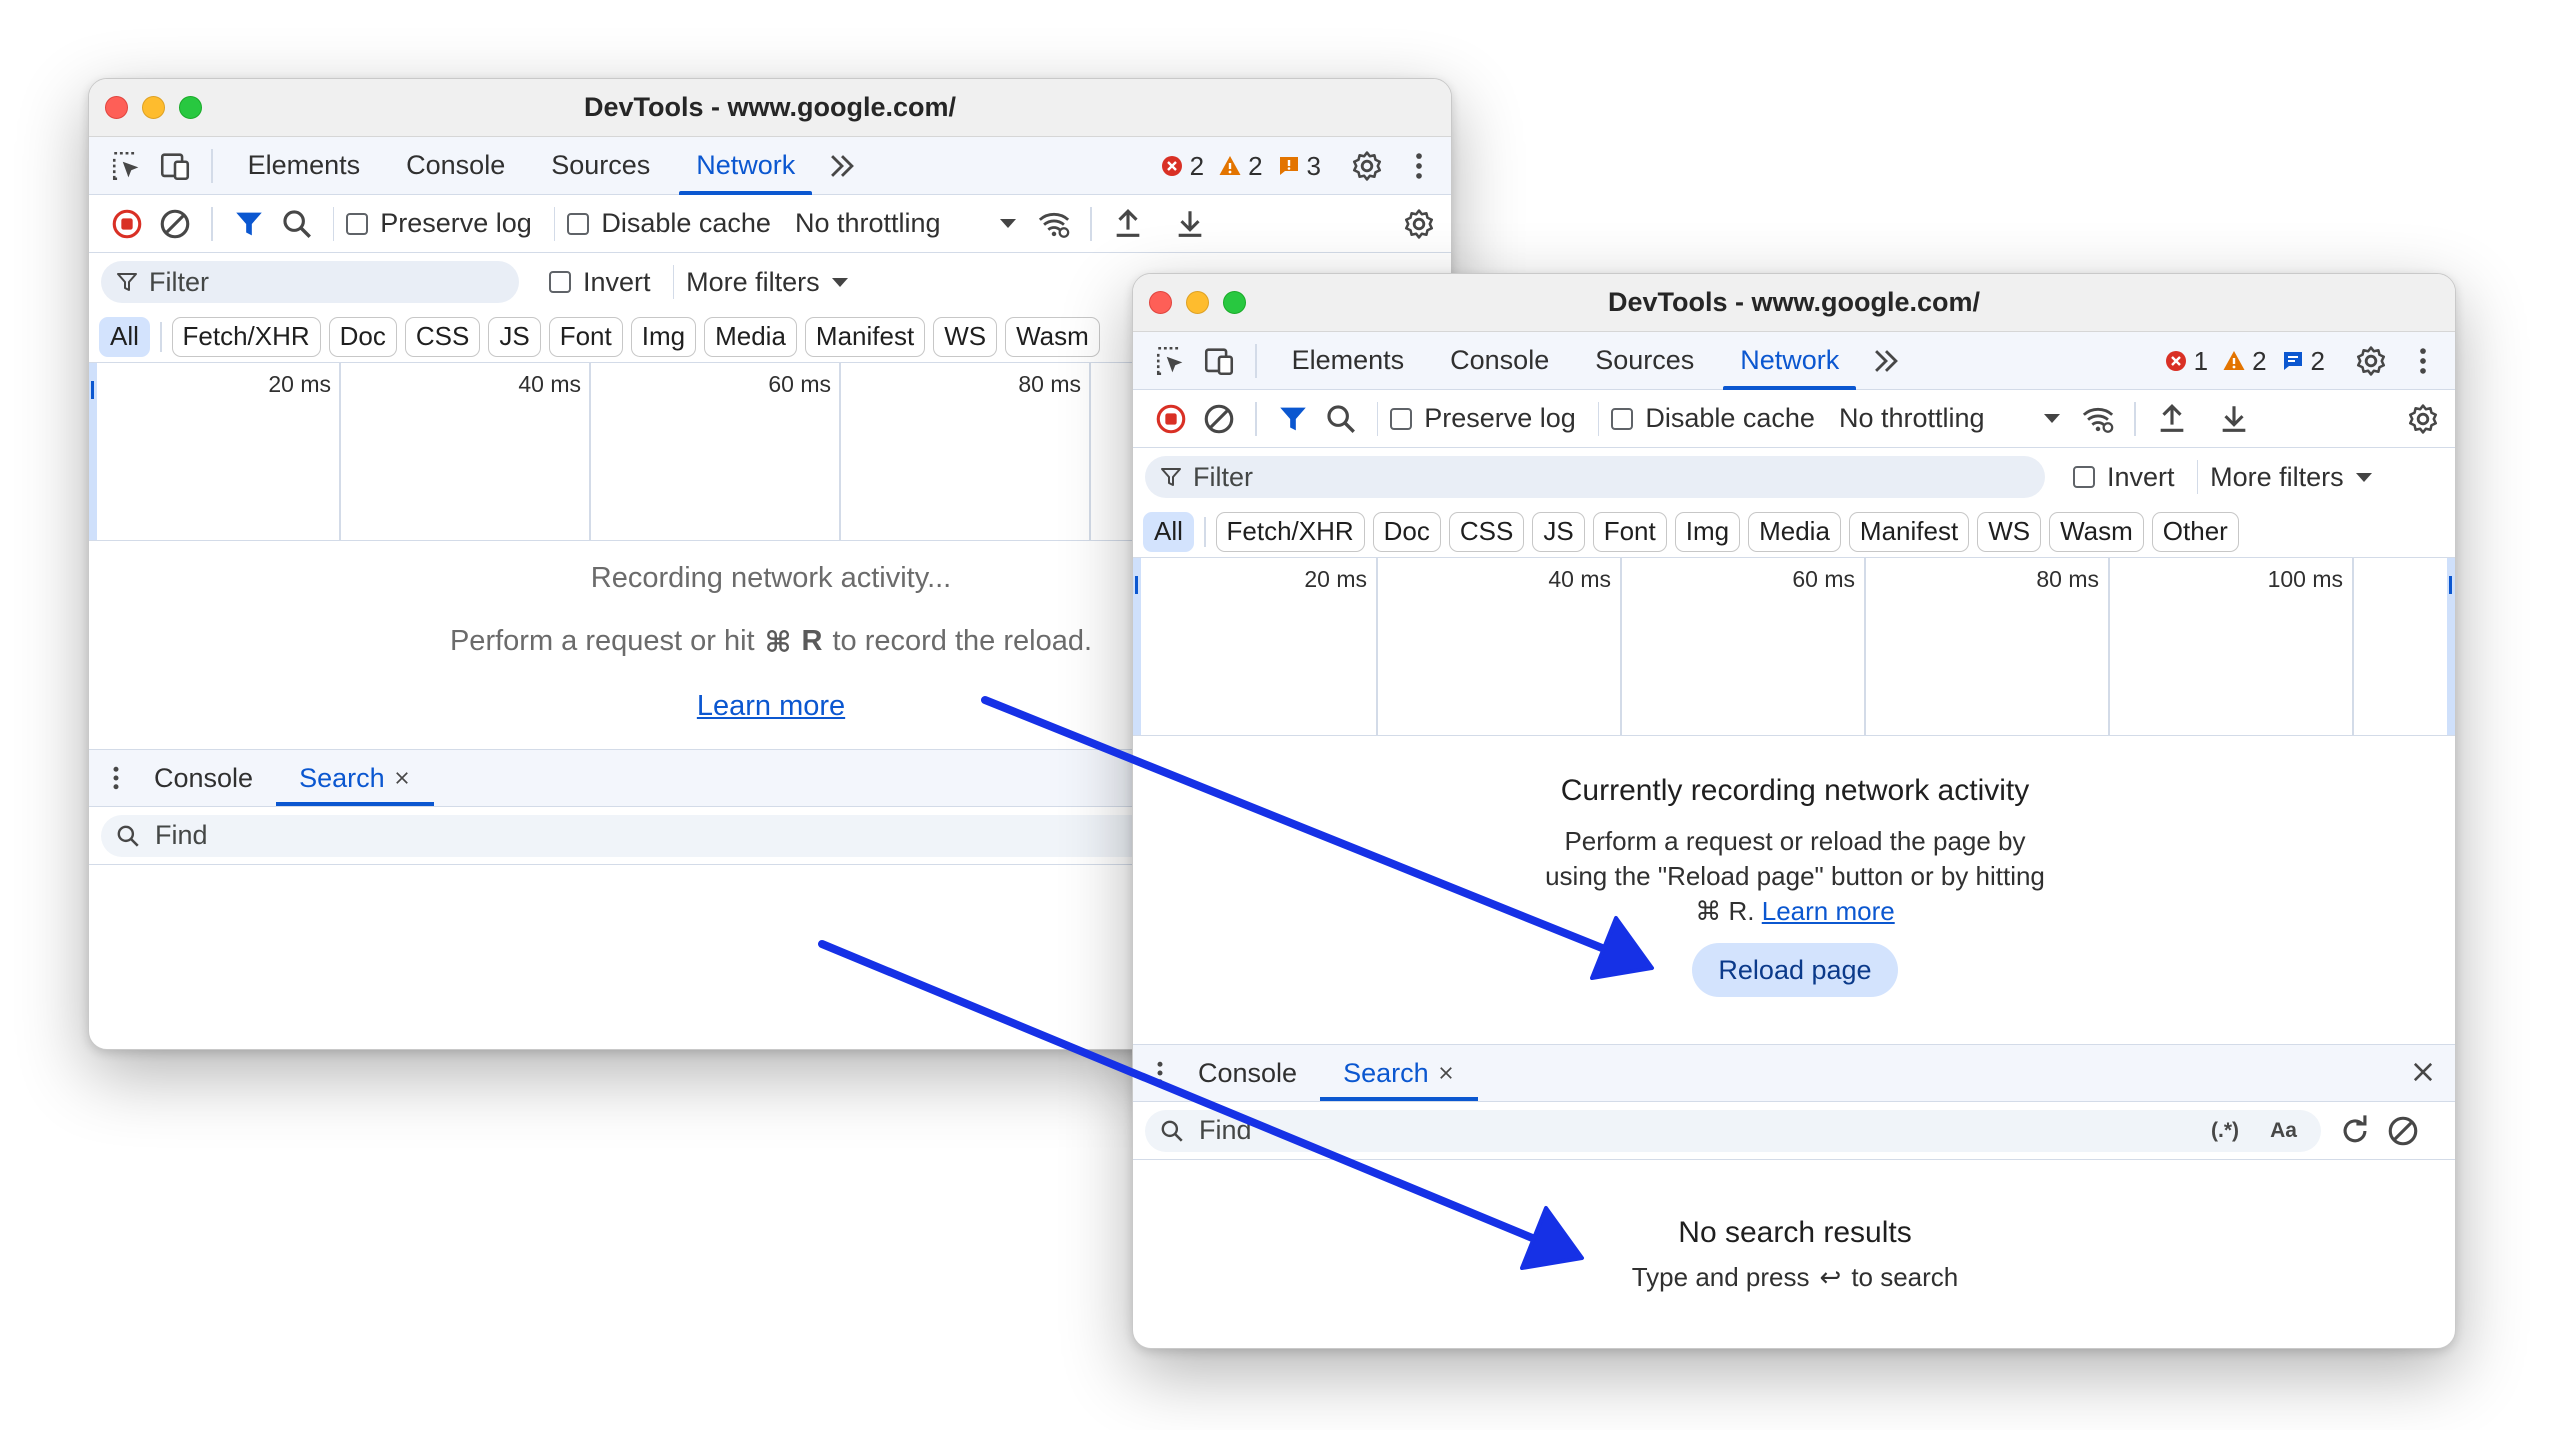 This screenshot has height=1430, width=2551. I want to click on network-overview-timeline: 20 ms 40 ms 60 ms 80 ms 100 ms, so click(1794, 647).